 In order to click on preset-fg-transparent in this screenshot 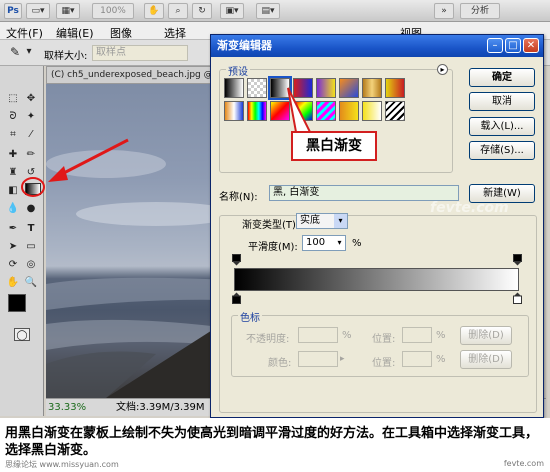, I will do `click(257, 88)`.